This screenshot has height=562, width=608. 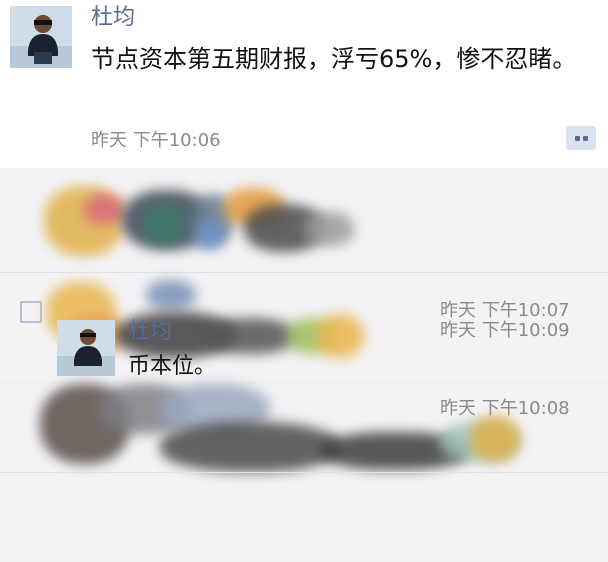 What do you see at coordinates (156, 140) in the screenshot?
I see `post-time: 昨天 下午10:06` at bounding box center [156, 140].